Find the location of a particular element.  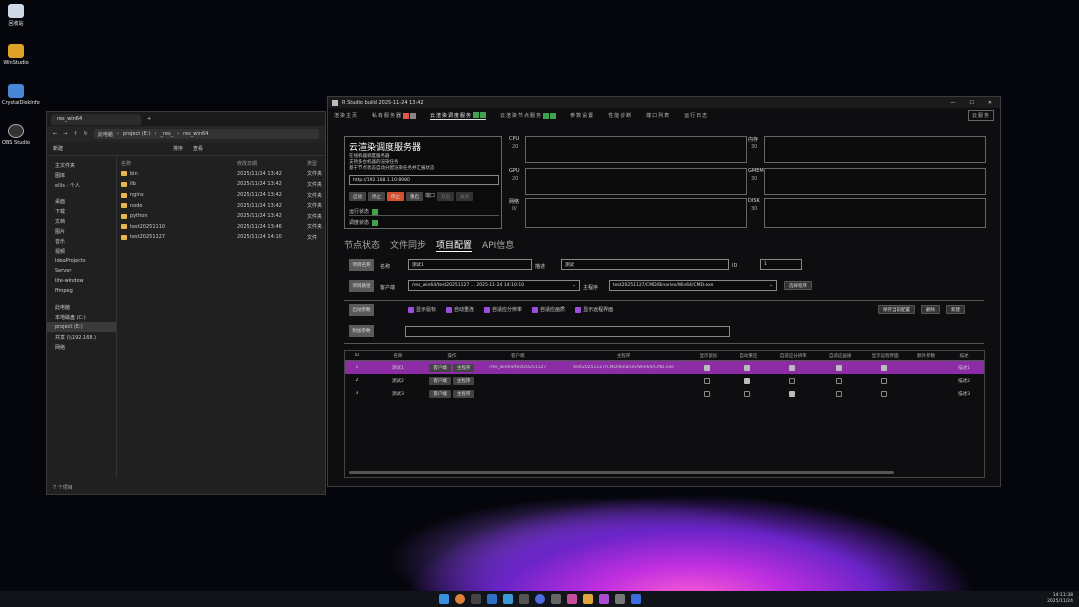

subtab-node-status: 节点状态 is located at coordinates (362, 245).